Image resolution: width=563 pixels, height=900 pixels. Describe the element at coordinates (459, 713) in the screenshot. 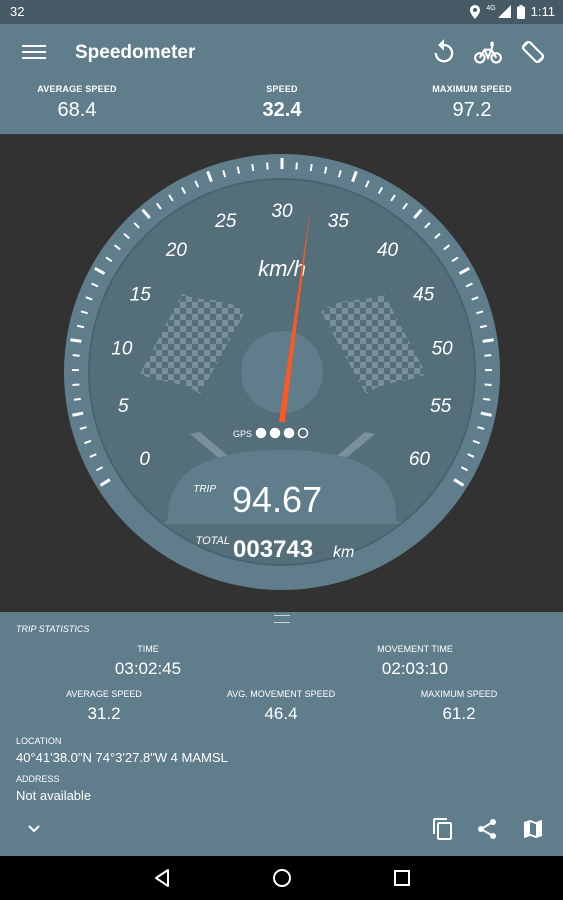

I see `trip-maximum-speed-value: 61.2` at that location.